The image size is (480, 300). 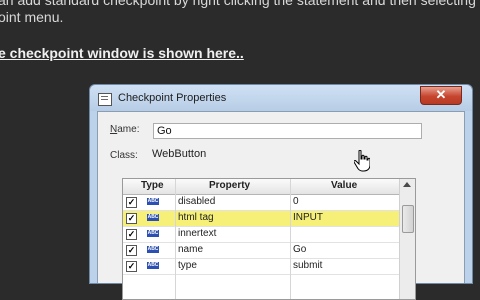 What do you see at coordinates (344, 185) in the screenshot?
I see `column-header-value: Value` at bounding box center [344, 185].